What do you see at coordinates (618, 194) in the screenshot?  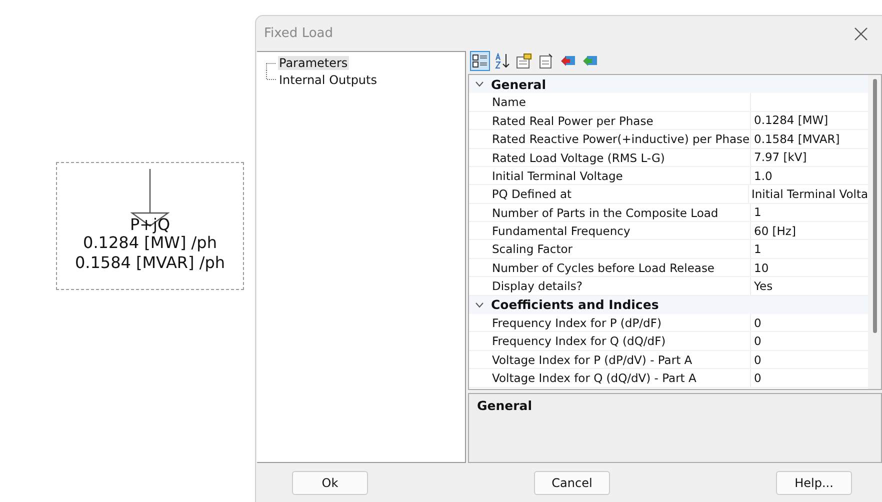 I see `property-name: PQ Defined at` at bounding box center [618, 194].